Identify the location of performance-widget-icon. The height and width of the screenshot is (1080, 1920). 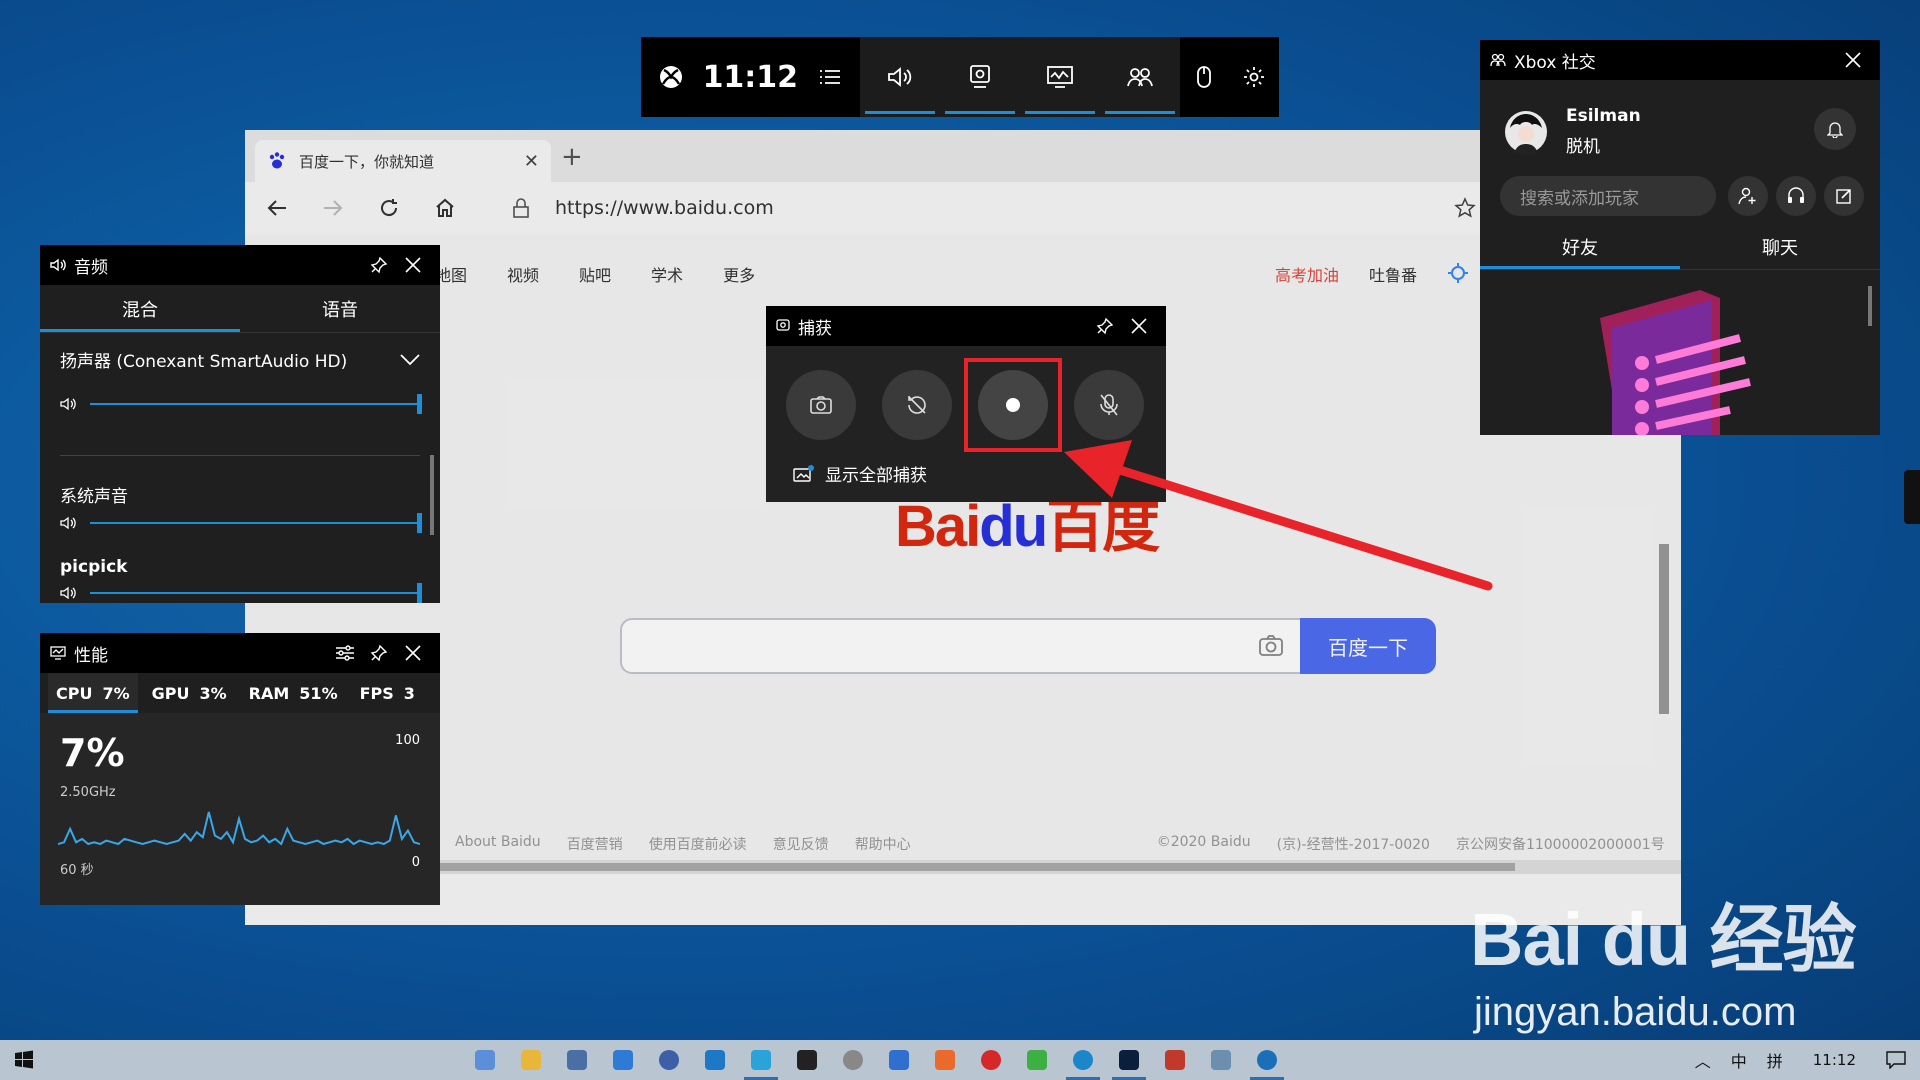
(1060, 77).